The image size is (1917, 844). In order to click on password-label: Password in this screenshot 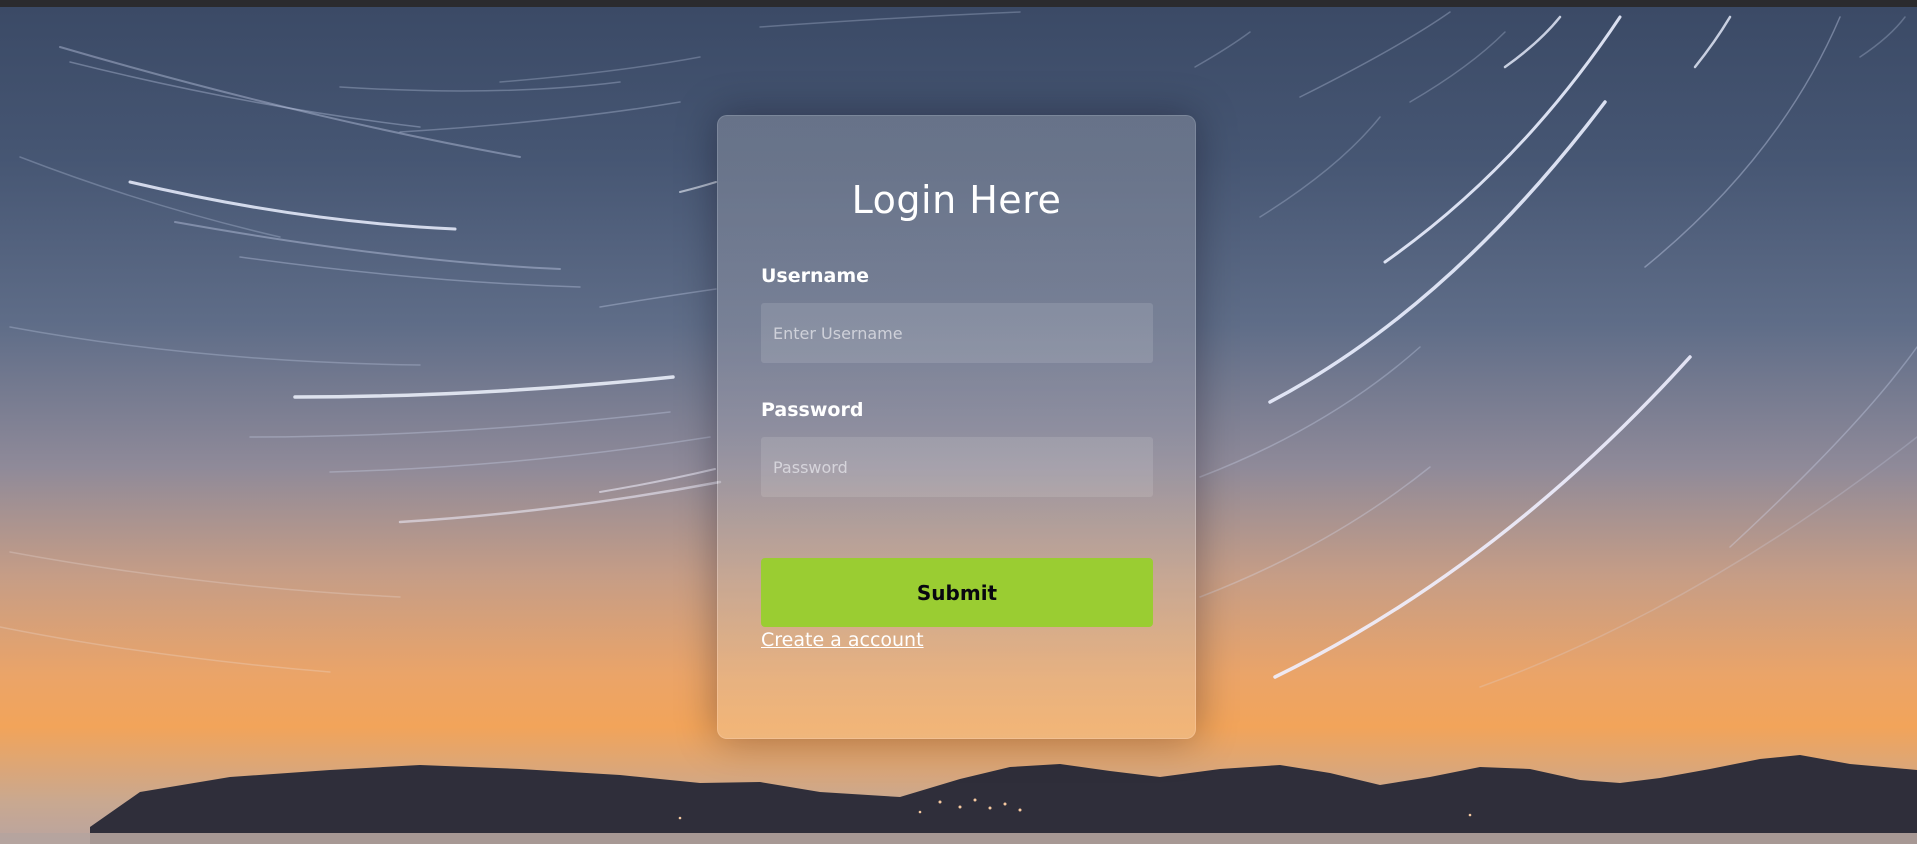, I will do `click(812, 410)`.